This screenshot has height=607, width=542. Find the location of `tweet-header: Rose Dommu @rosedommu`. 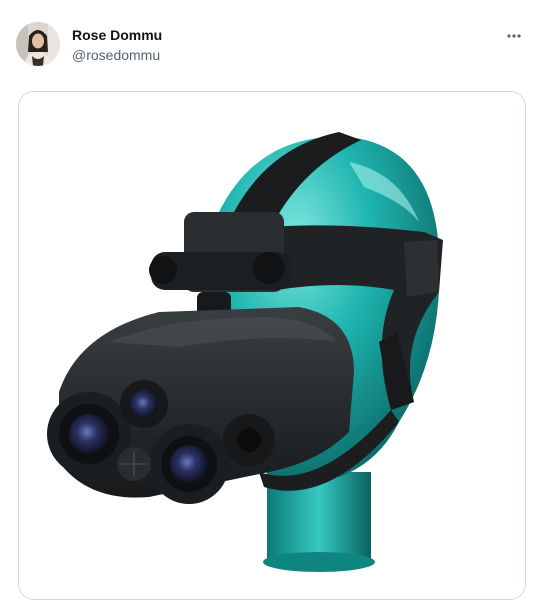

tweet-header: Rose Dommu @rosedommu is located at coordinates (273, 45).